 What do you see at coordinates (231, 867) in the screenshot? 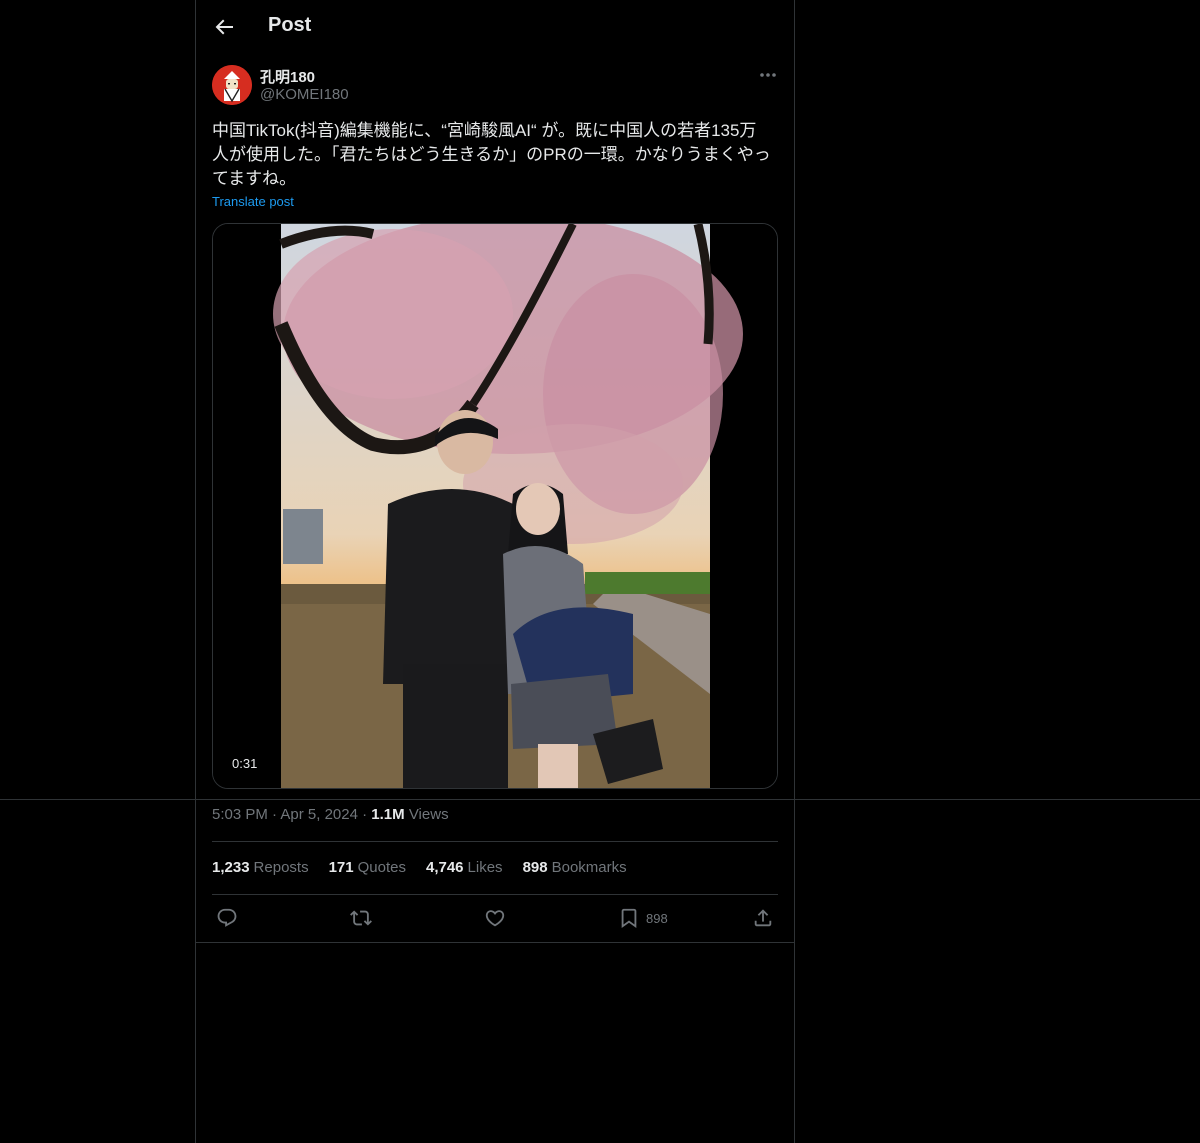
I see `reposts-count: 1,233` at bounding box center [231, 867].